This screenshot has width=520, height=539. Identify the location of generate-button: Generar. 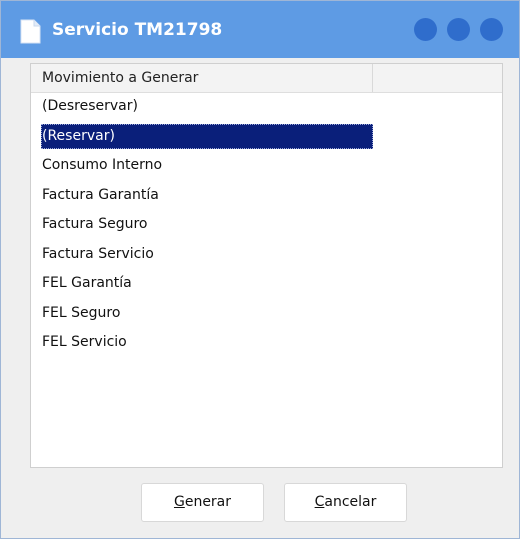
(202, 502).